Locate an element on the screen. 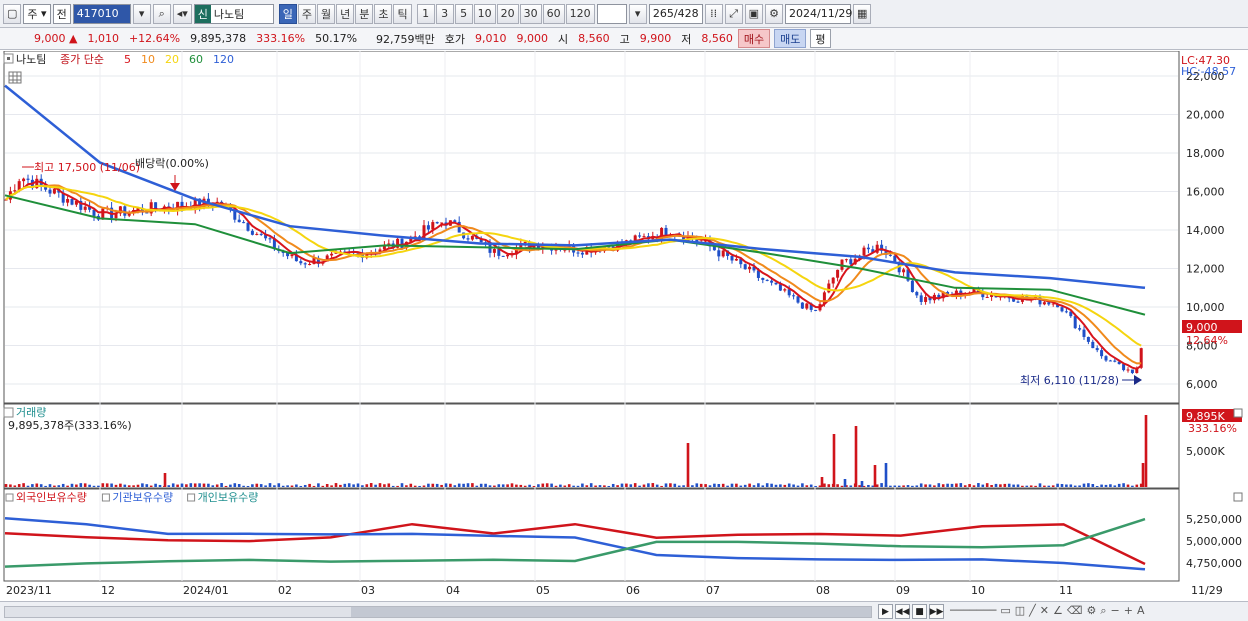 The width and height of the screenshot is (1248, 621). ma-legend-120: 120 is located at coordinates (223, 59).